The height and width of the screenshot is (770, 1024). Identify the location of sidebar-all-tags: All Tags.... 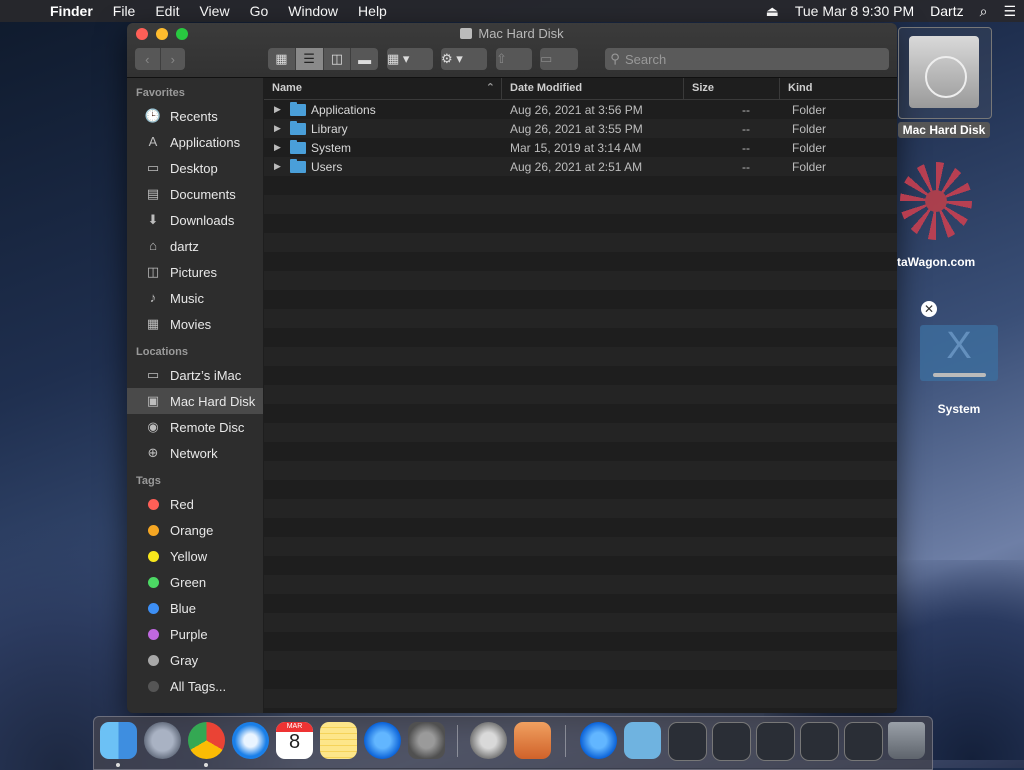
(195, 686).